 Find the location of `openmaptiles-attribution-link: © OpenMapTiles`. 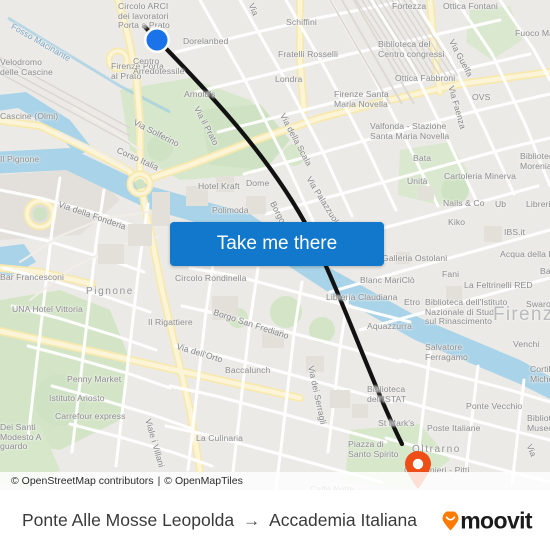

openmaptiles-attribution-link: © OpenMapTiles is located at coordinates (203, 481).